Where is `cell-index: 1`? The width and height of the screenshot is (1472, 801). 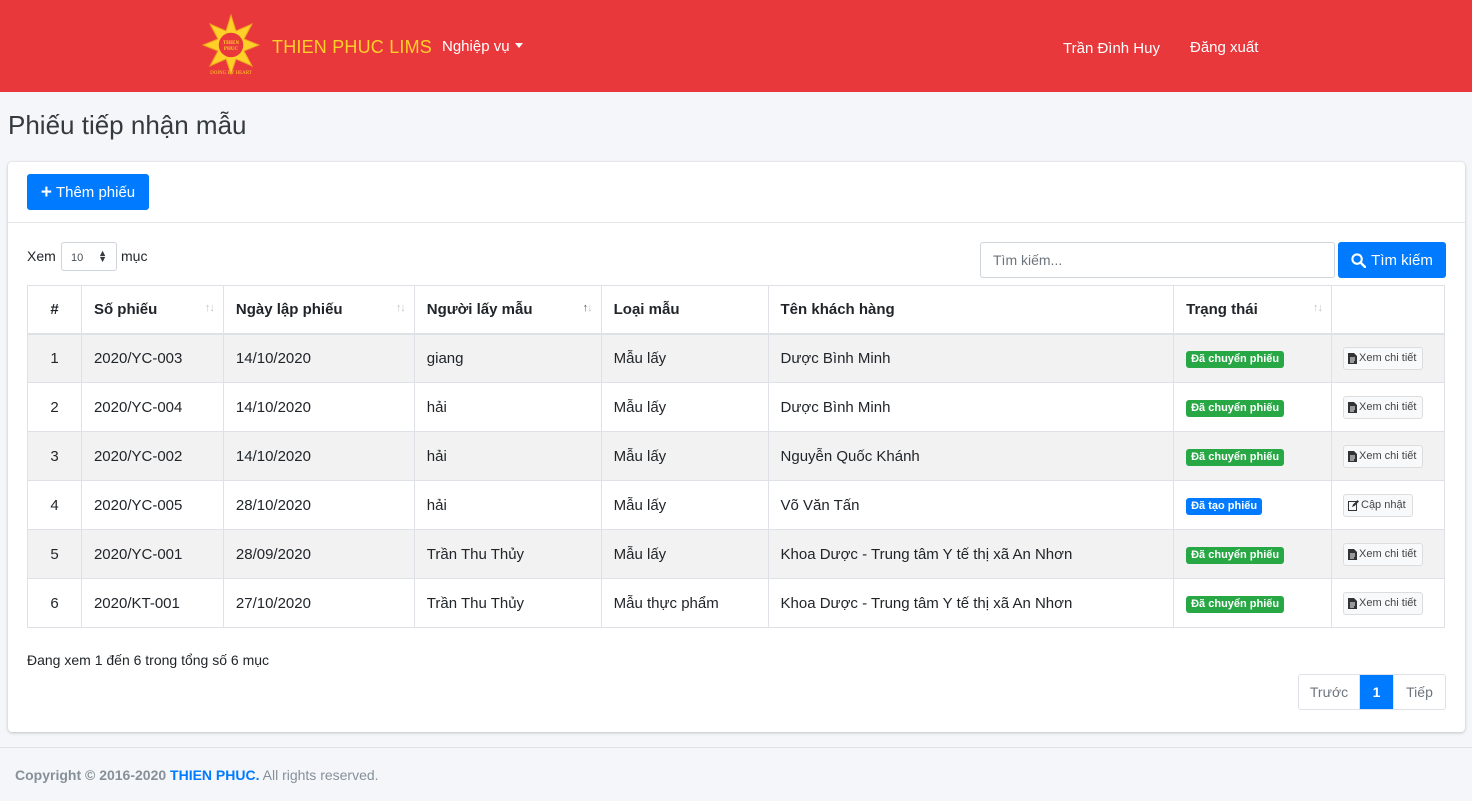 cell-index: 1 is located at coordinates (54, 358).